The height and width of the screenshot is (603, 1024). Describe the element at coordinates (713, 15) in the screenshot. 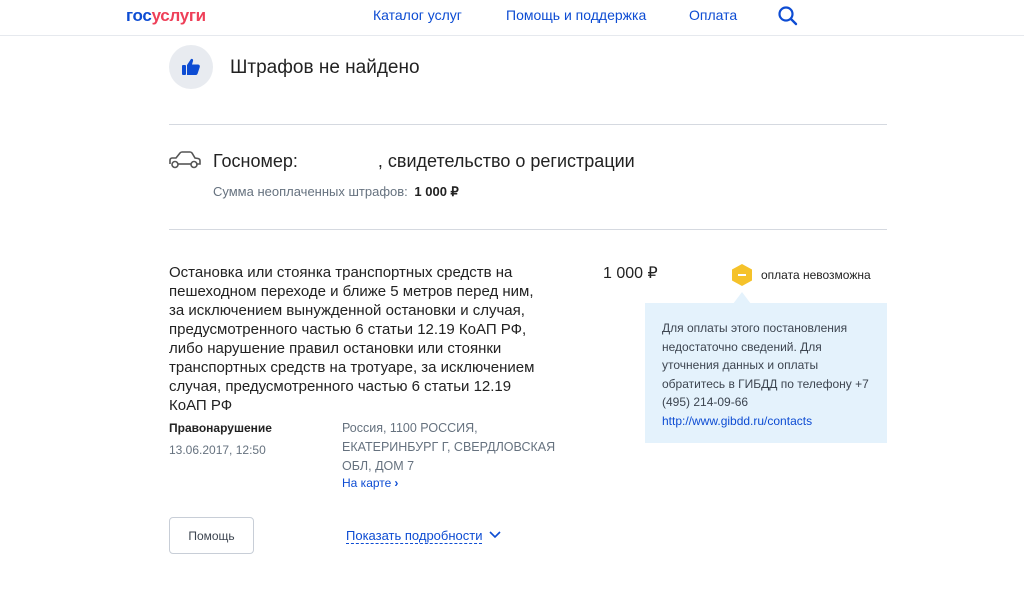

I see `nav-payment-link: Оплата` at that location.